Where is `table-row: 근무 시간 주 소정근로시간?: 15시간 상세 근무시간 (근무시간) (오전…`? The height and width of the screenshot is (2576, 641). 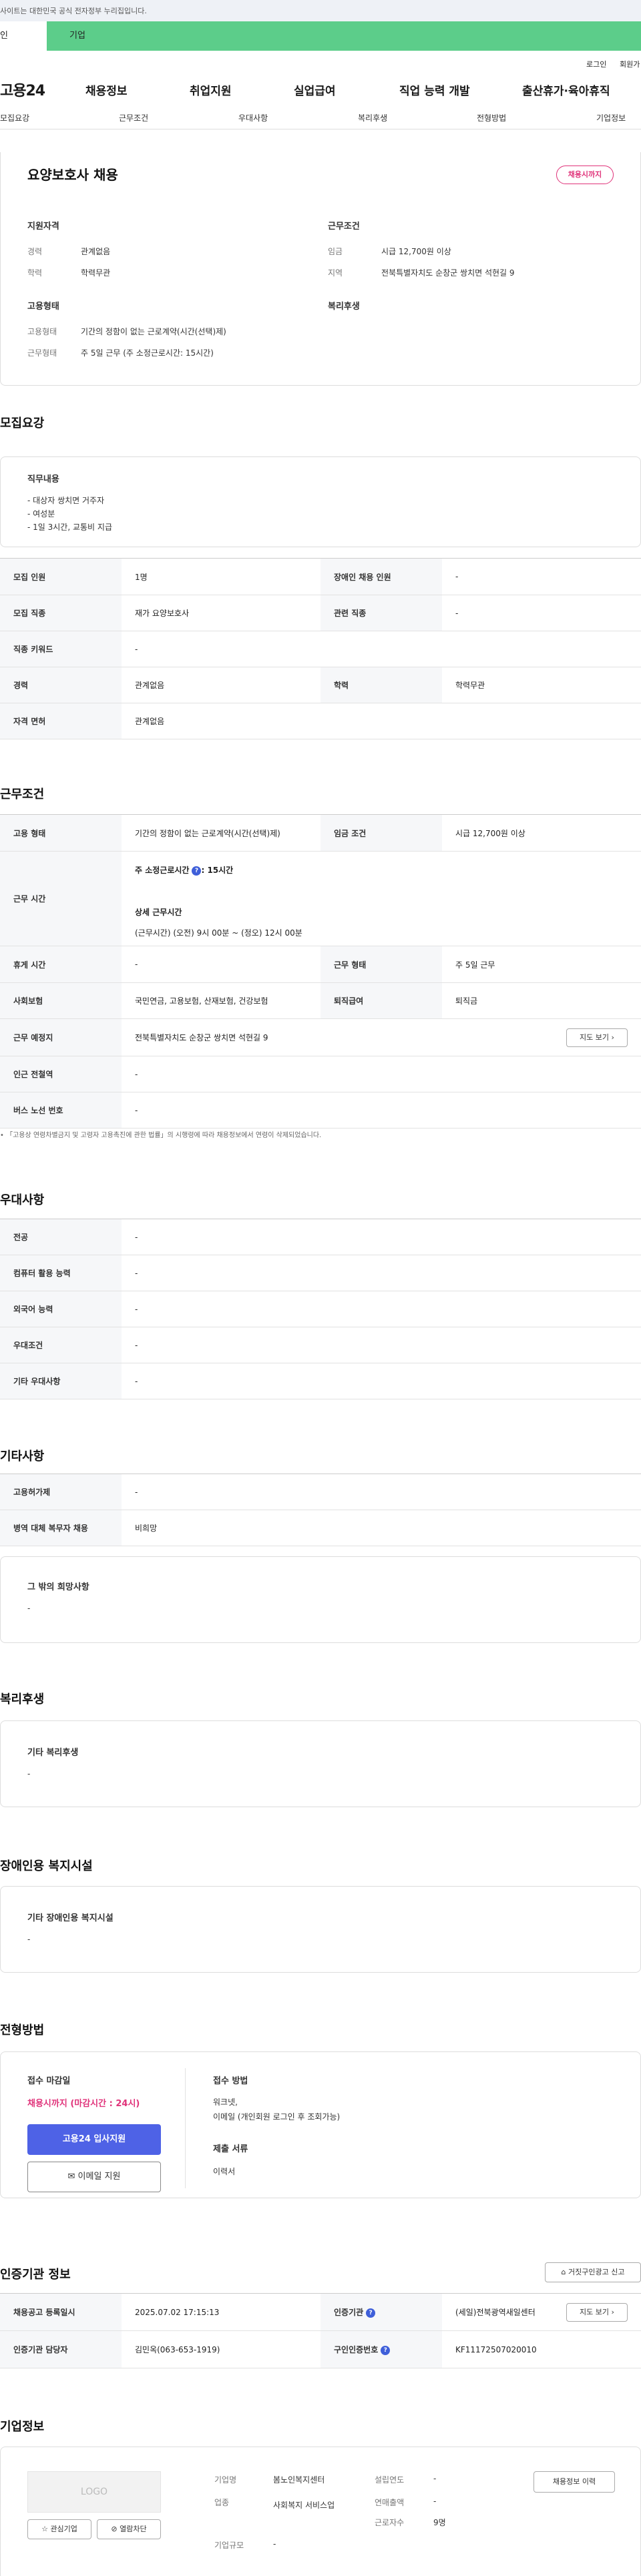 table-row: 근무 시간 주 소정근로시간?: 15시간 상세 근무시간 (근무시간) (오전… is located at coordinates (320, 898).